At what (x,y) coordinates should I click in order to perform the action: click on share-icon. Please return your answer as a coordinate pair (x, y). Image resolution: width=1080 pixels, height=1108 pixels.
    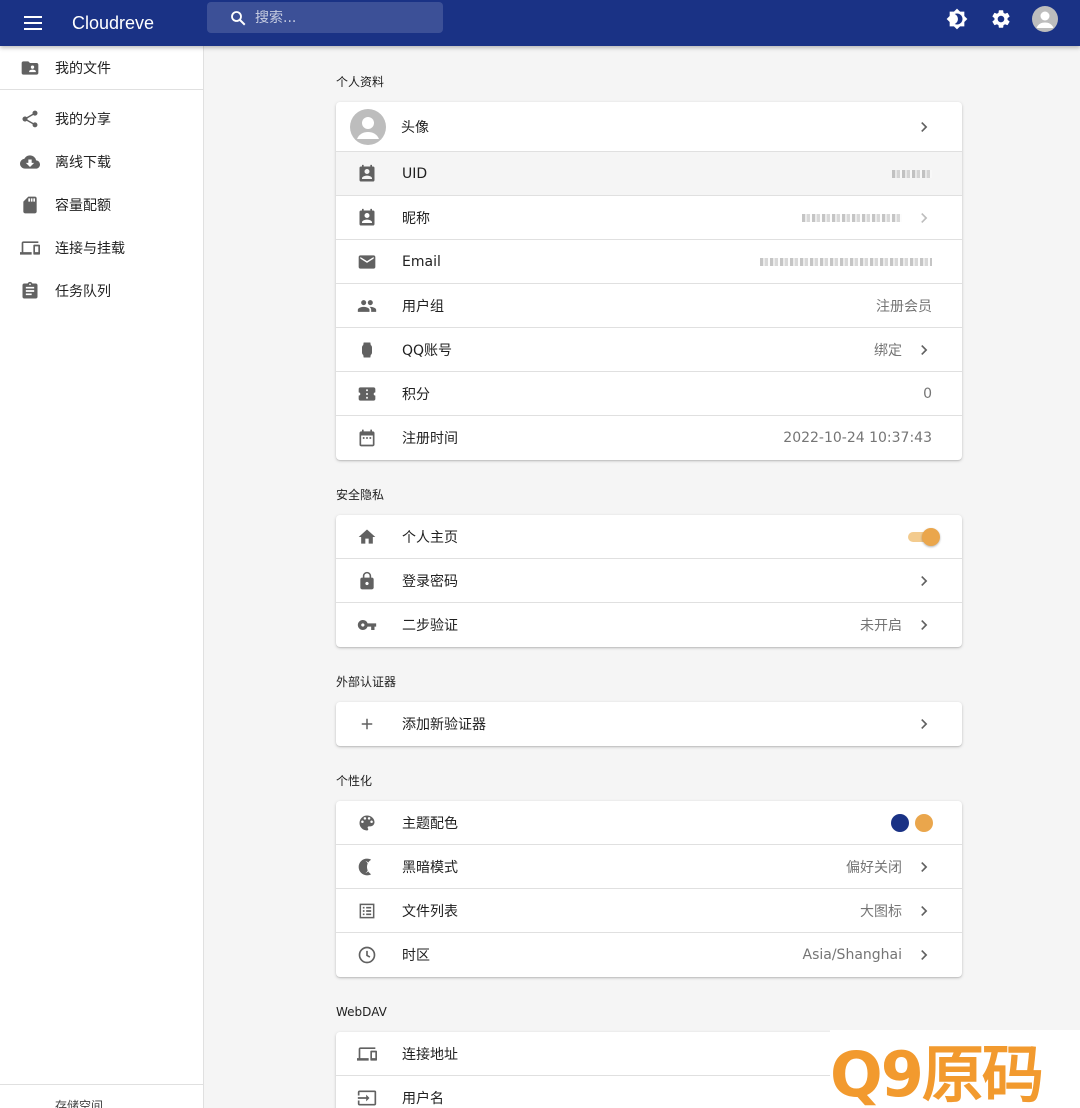
    Looking at the image, I should click on (30, 119).